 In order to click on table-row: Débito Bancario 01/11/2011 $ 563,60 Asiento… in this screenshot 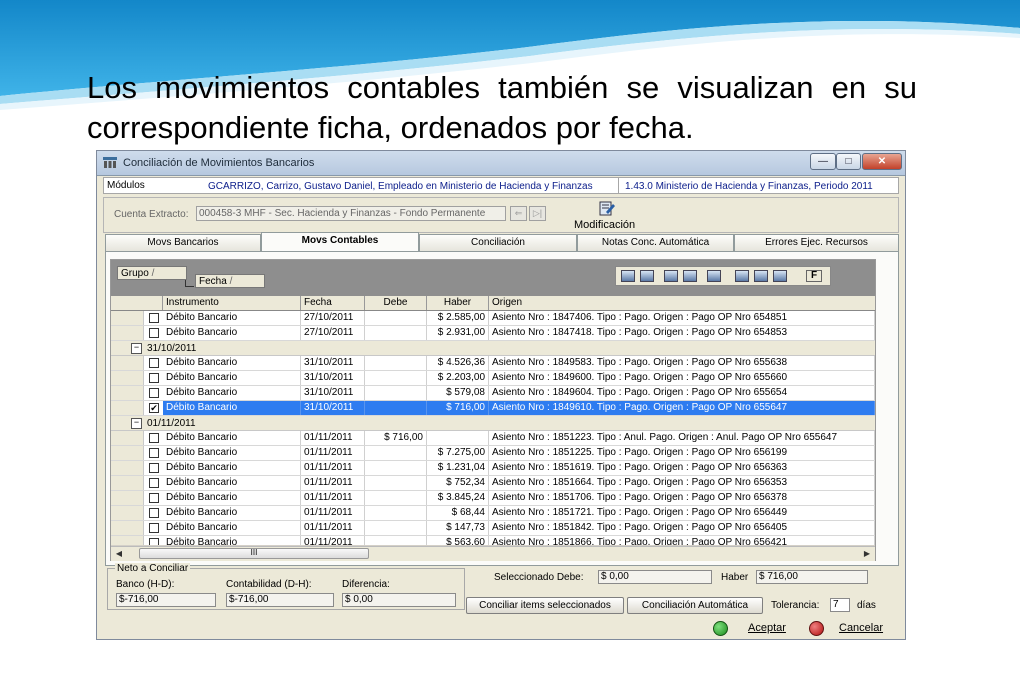, I will do `click(493, 540)`.